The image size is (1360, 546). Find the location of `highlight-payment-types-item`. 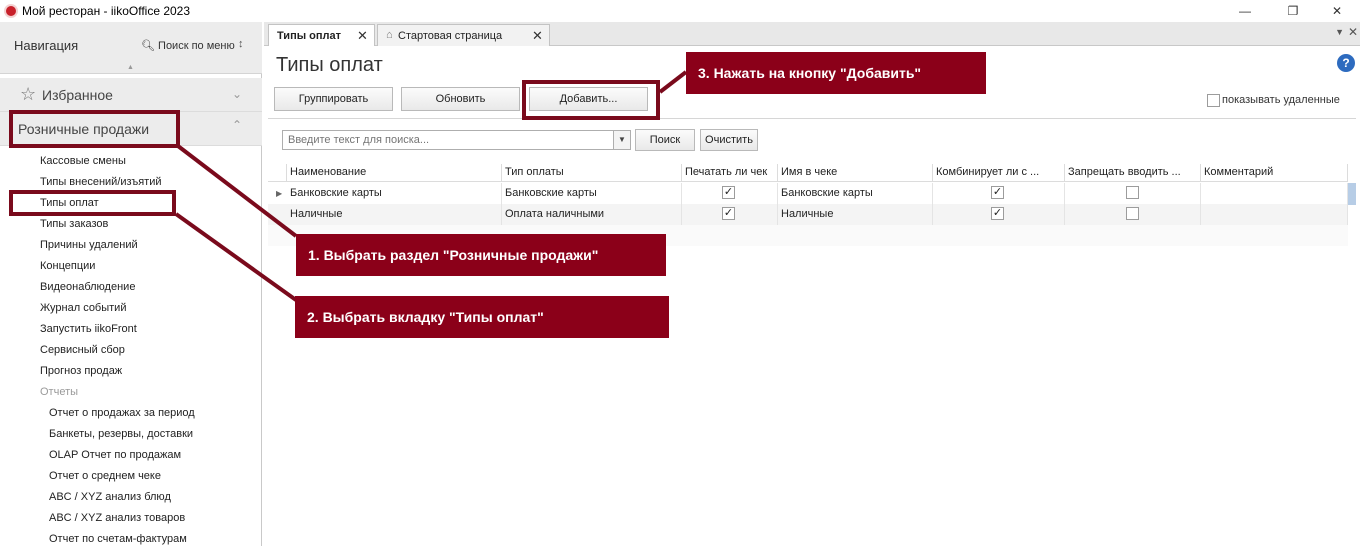

highlight-payment-types-item is located at coordinates (92, 203).